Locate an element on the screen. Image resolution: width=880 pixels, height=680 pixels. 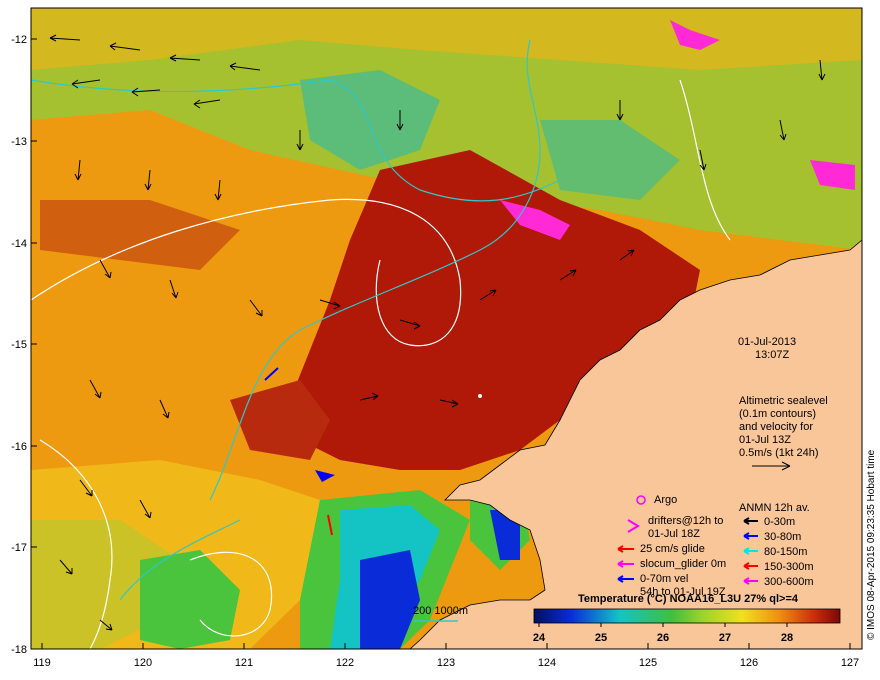
altimetry-line-1: Altimetric sealevel is located at coordinates (783, 401).